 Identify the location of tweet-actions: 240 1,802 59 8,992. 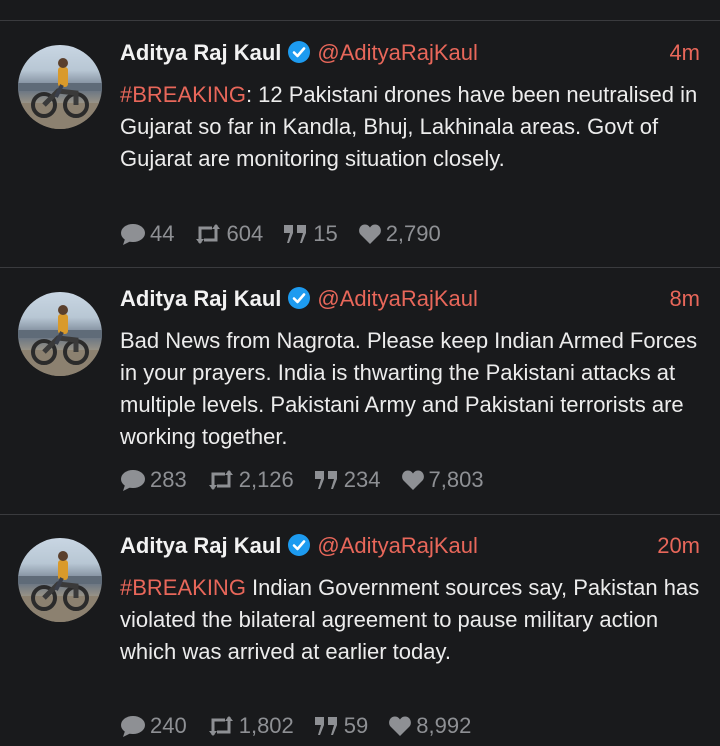
(305, 726).